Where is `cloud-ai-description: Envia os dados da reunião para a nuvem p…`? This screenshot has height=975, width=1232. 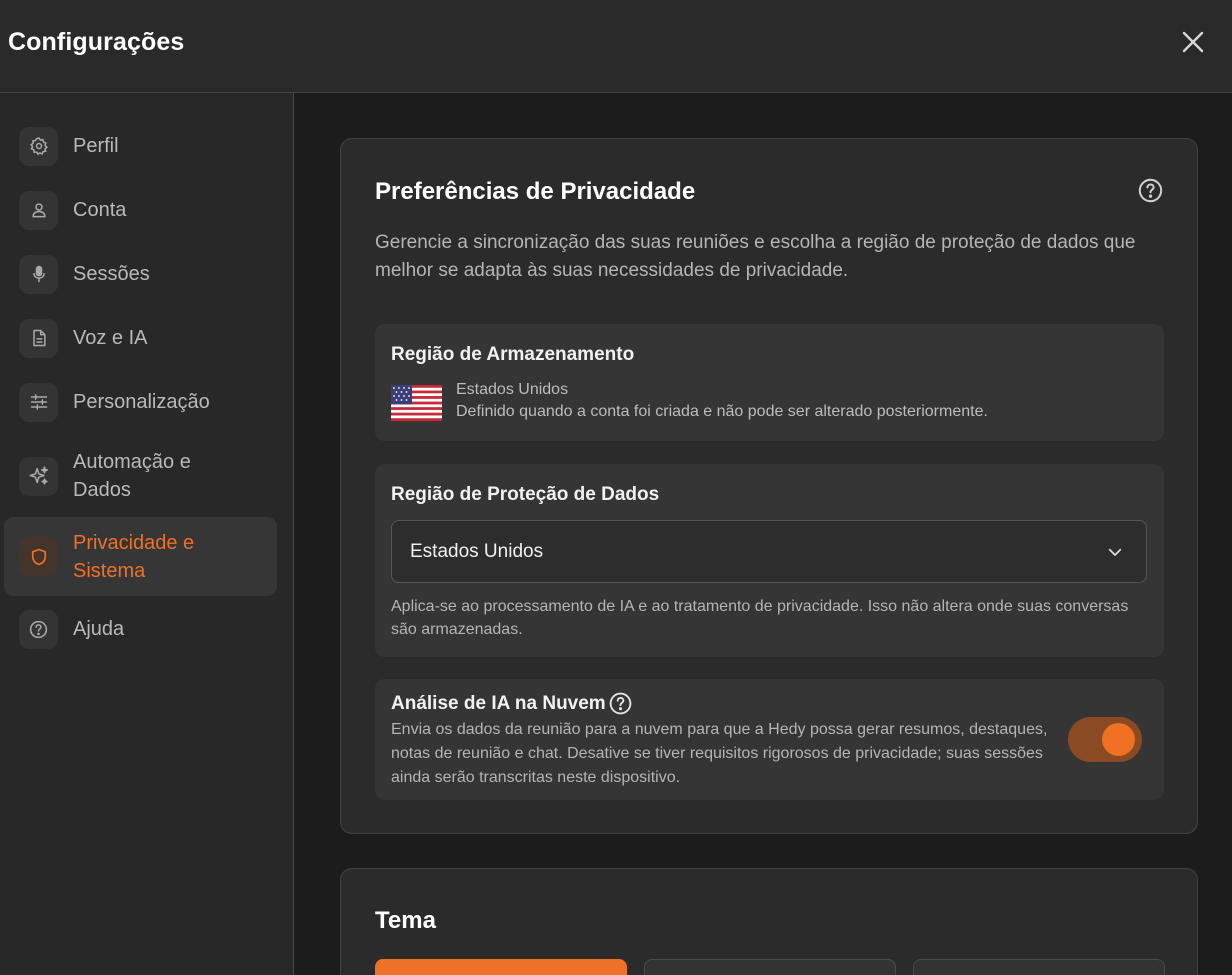 cloud-ai-description: Envia os dados da reunião para a nuvem p… is located at coordinates (719, 753).